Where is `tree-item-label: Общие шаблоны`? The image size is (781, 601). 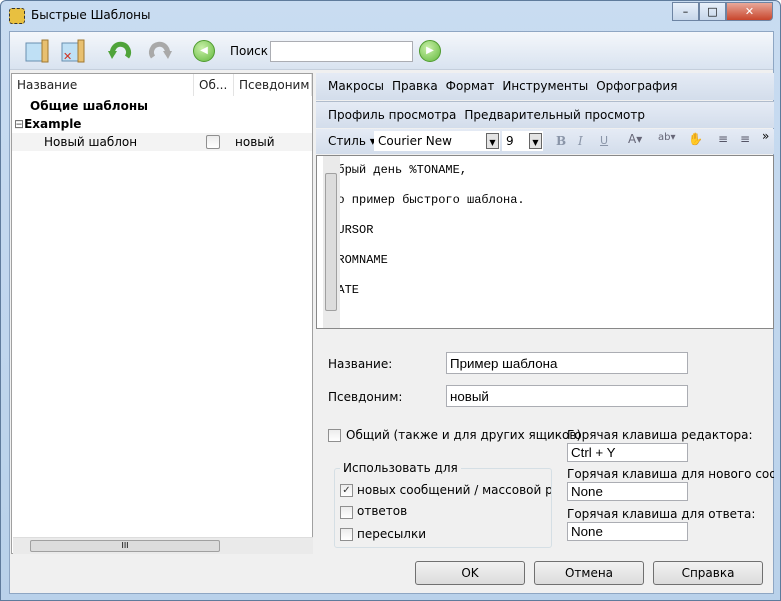
tree-item-label: Общие шаблоны is located at coordinates (89, 106).